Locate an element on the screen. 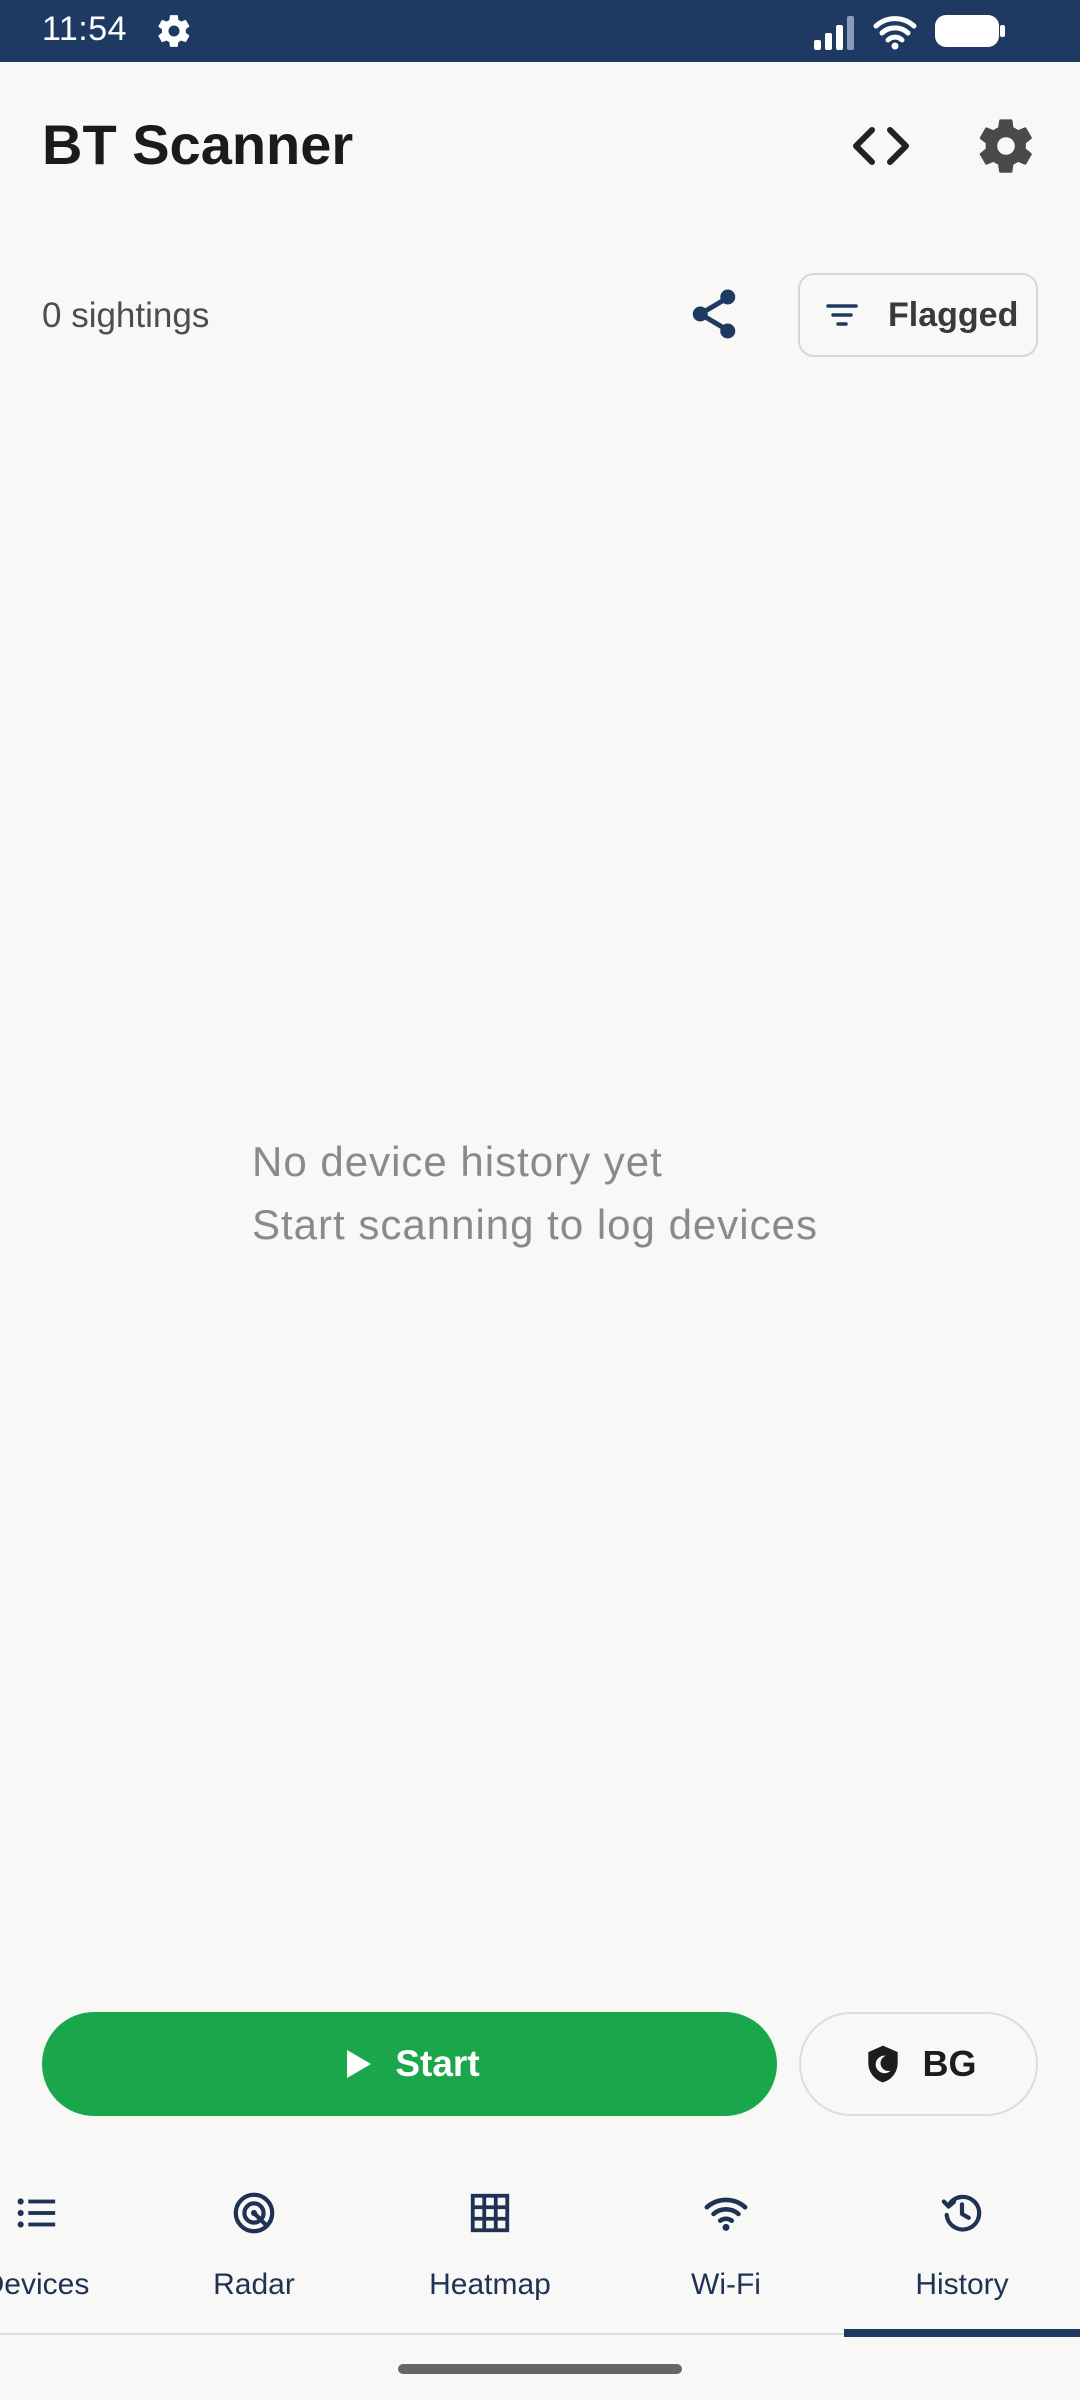 The height and width of the screenshot is (2400, 1080). nav-label-heatmap: Heatmap is located at coordinates (490, 2284).